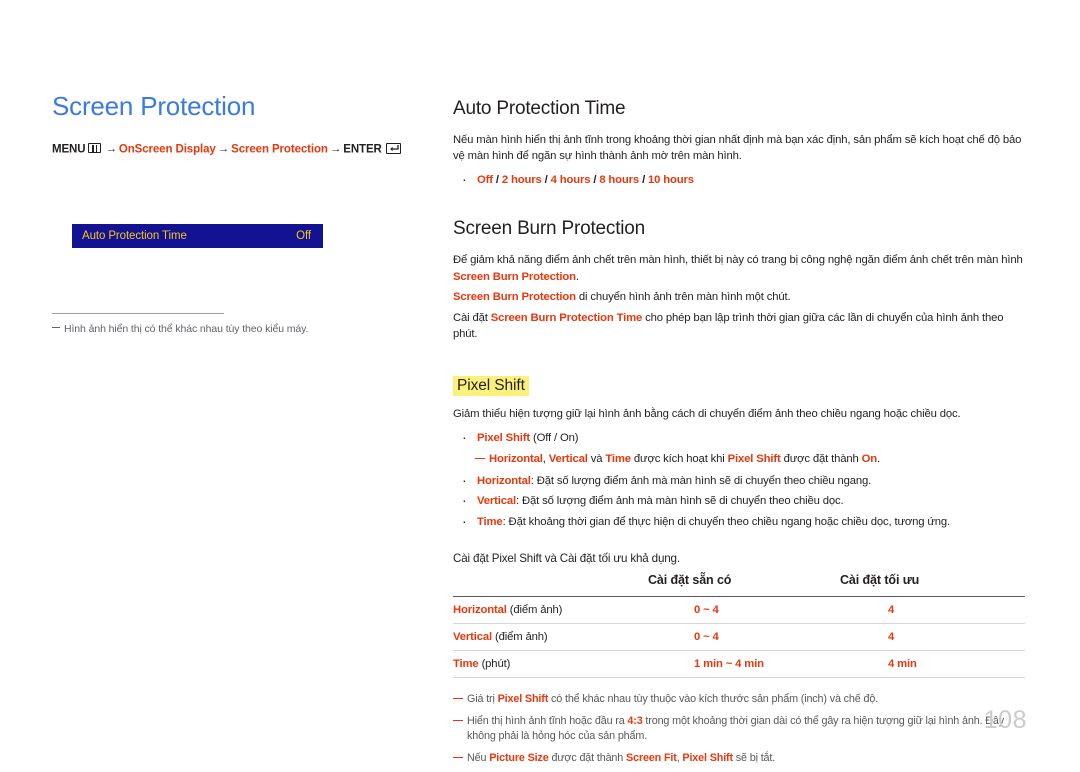 Image resolution: width=1080 pixels, height=772 pixels. What do you see at coordinates (496, 501) in the screenshot?
I see `bullet-term: Vertical` at bounding box center [496, 501].